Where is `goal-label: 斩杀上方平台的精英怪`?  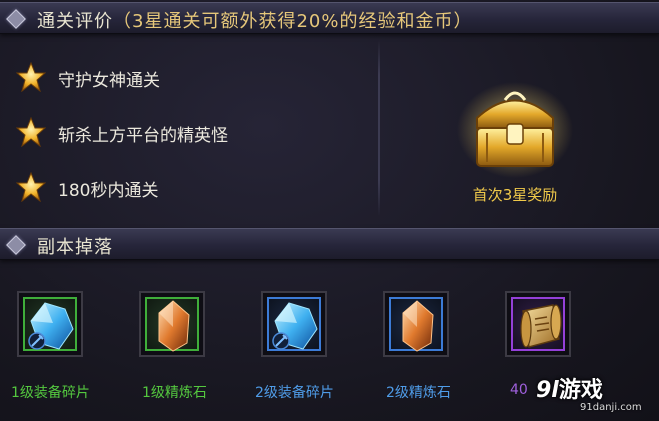
goal-label: 斩杀上方平台的精英怪 is located at coordinates (143, 136).